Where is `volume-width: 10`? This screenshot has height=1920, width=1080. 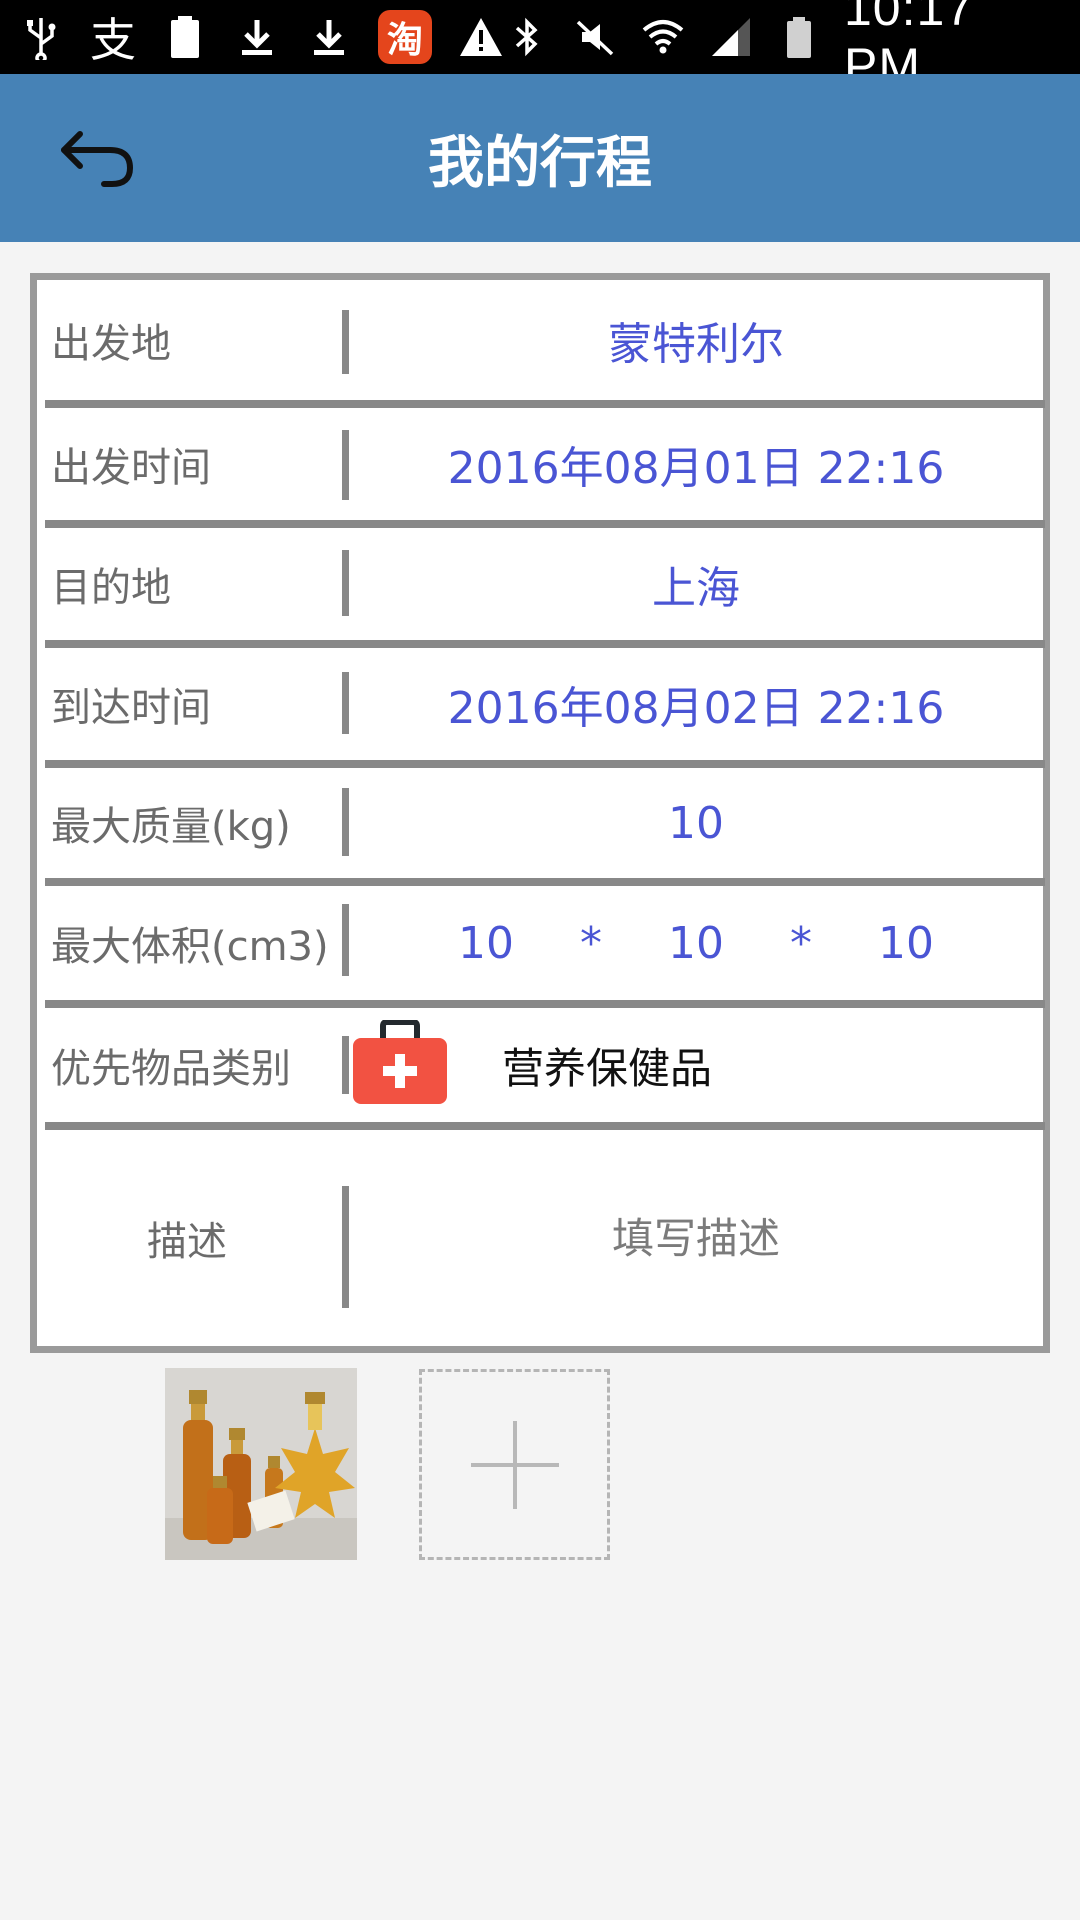 volume-width: 10 is located at coordinates (696, 943).